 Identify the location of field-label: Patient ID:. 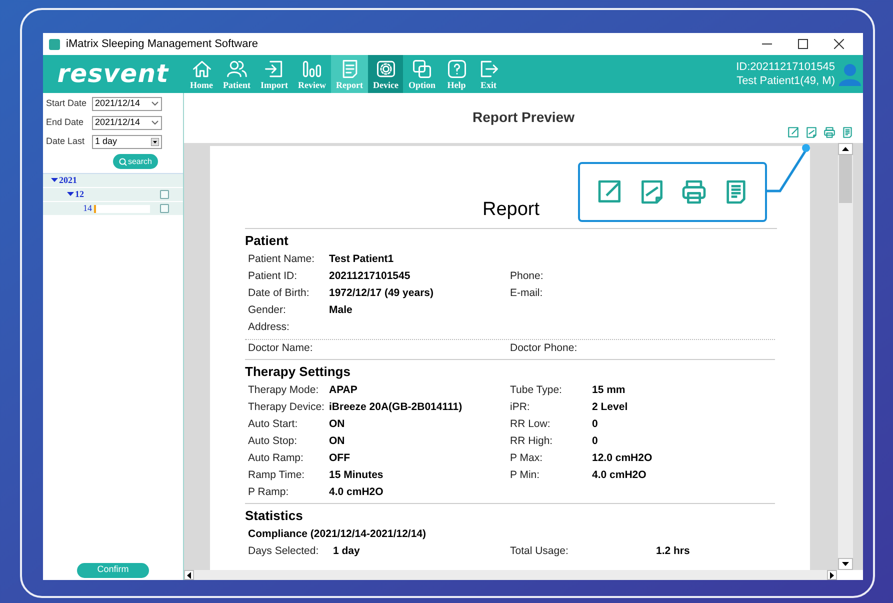
(273, 276).